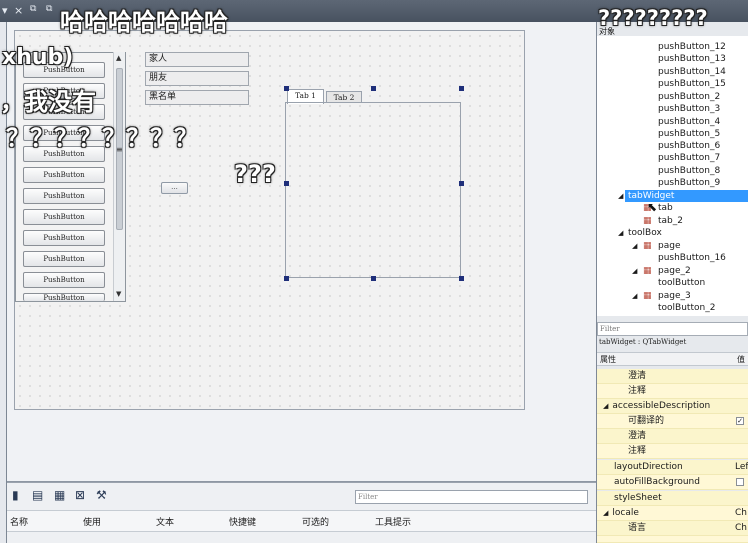  I want to click on column-header-shortcut: 快捷键, so click(242, 521).